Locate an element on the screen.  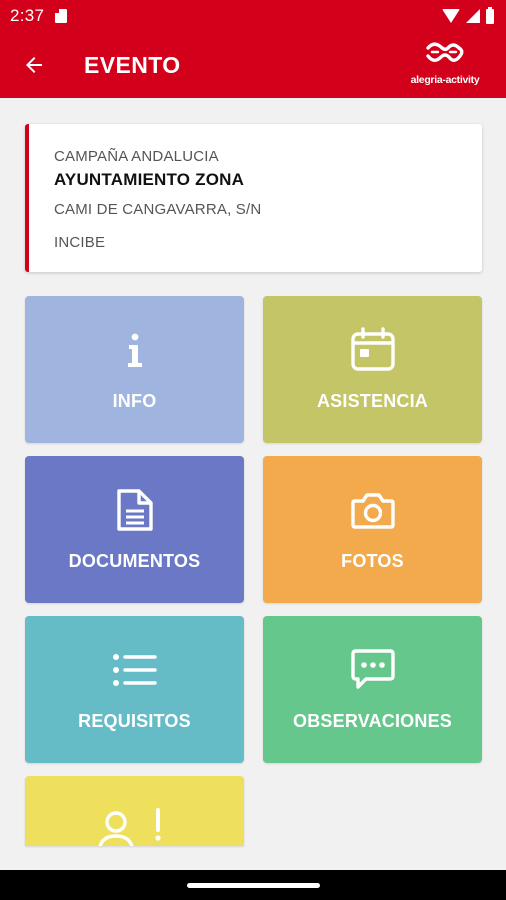
info-label: INFO is located at coordinates (134, 401).